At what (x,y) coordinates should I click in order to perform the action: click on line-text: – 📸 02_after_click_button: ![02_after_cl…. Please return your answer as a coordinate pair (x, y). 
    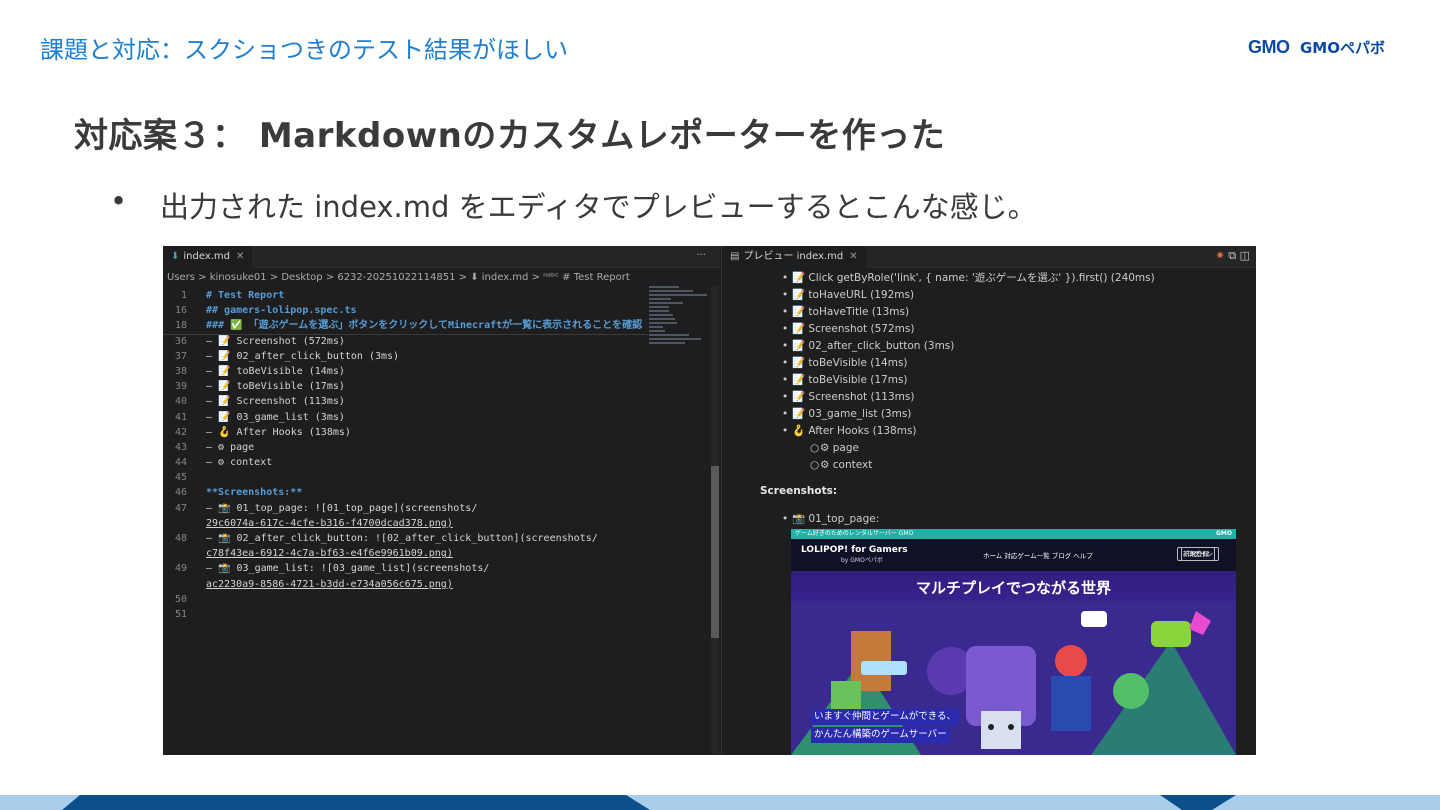
    Looking at the image, I should click on (402, 538).